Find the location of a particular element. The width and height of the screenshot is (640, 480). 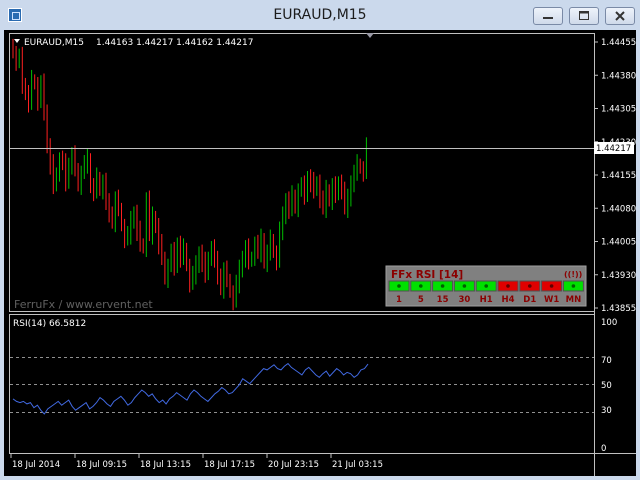

rsi-tick-label: 50 is located at coordinates (606, 386).